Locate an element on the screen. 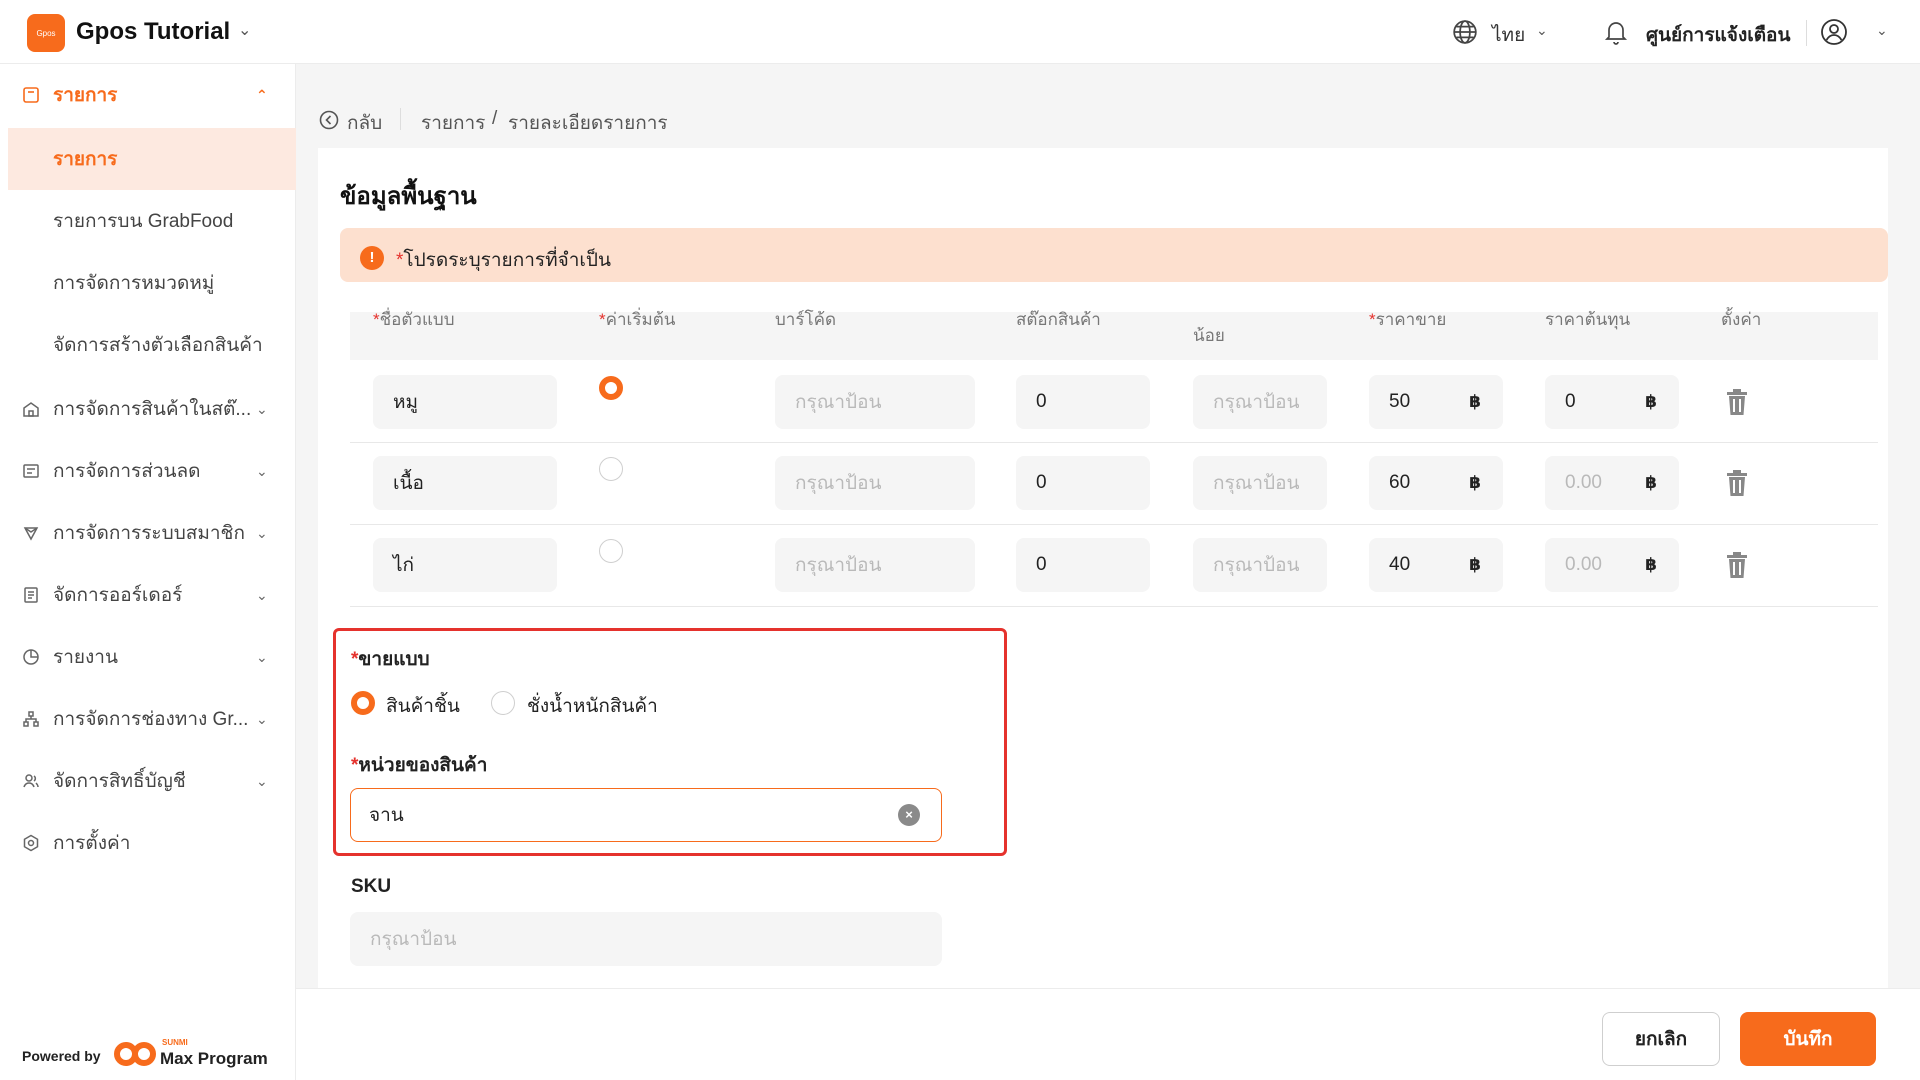 The height and width of the screenshot is (1080, 1920). header-overlap-strip is located at coordinates (1114, 294).